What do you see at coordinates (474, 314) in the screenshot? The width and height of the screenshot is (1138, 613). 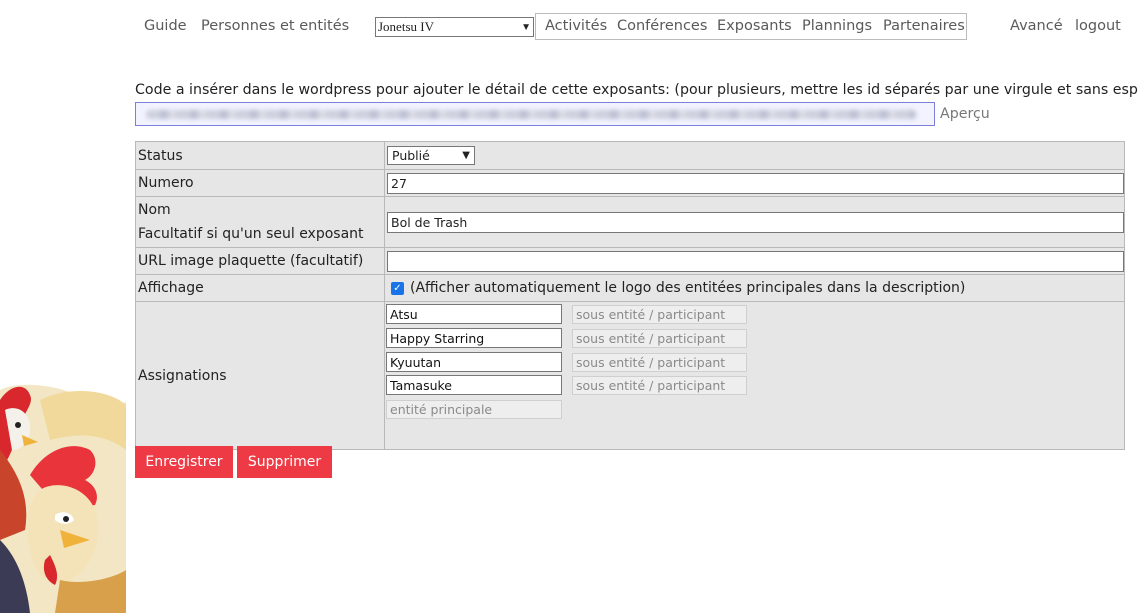 I see `assignation-entity-input: Atsu` at bounding box center [474, 314].